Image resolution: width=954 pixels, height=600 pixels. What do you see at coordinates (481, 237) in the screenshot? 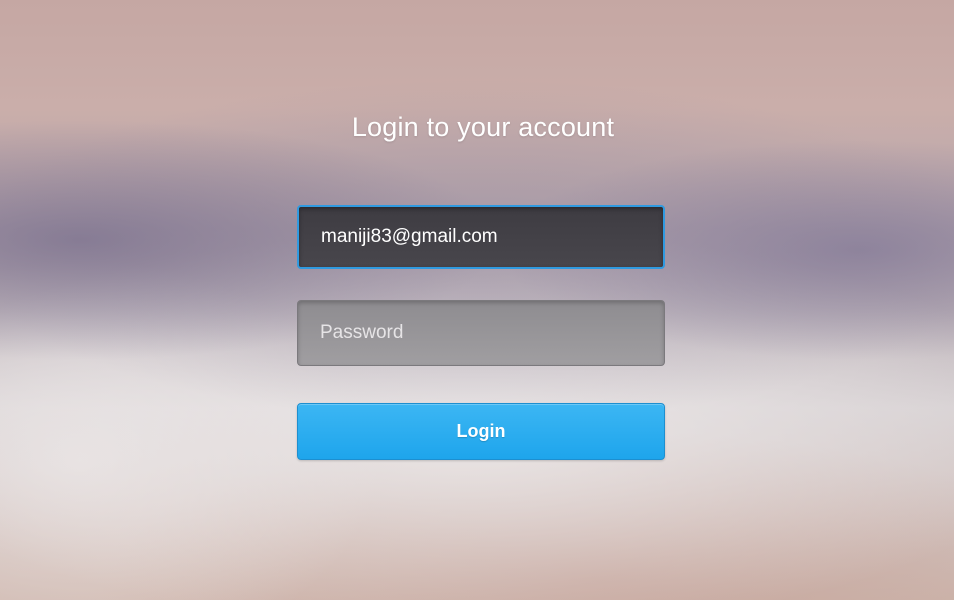
I see `email-input` at bounding box center [481, 237].